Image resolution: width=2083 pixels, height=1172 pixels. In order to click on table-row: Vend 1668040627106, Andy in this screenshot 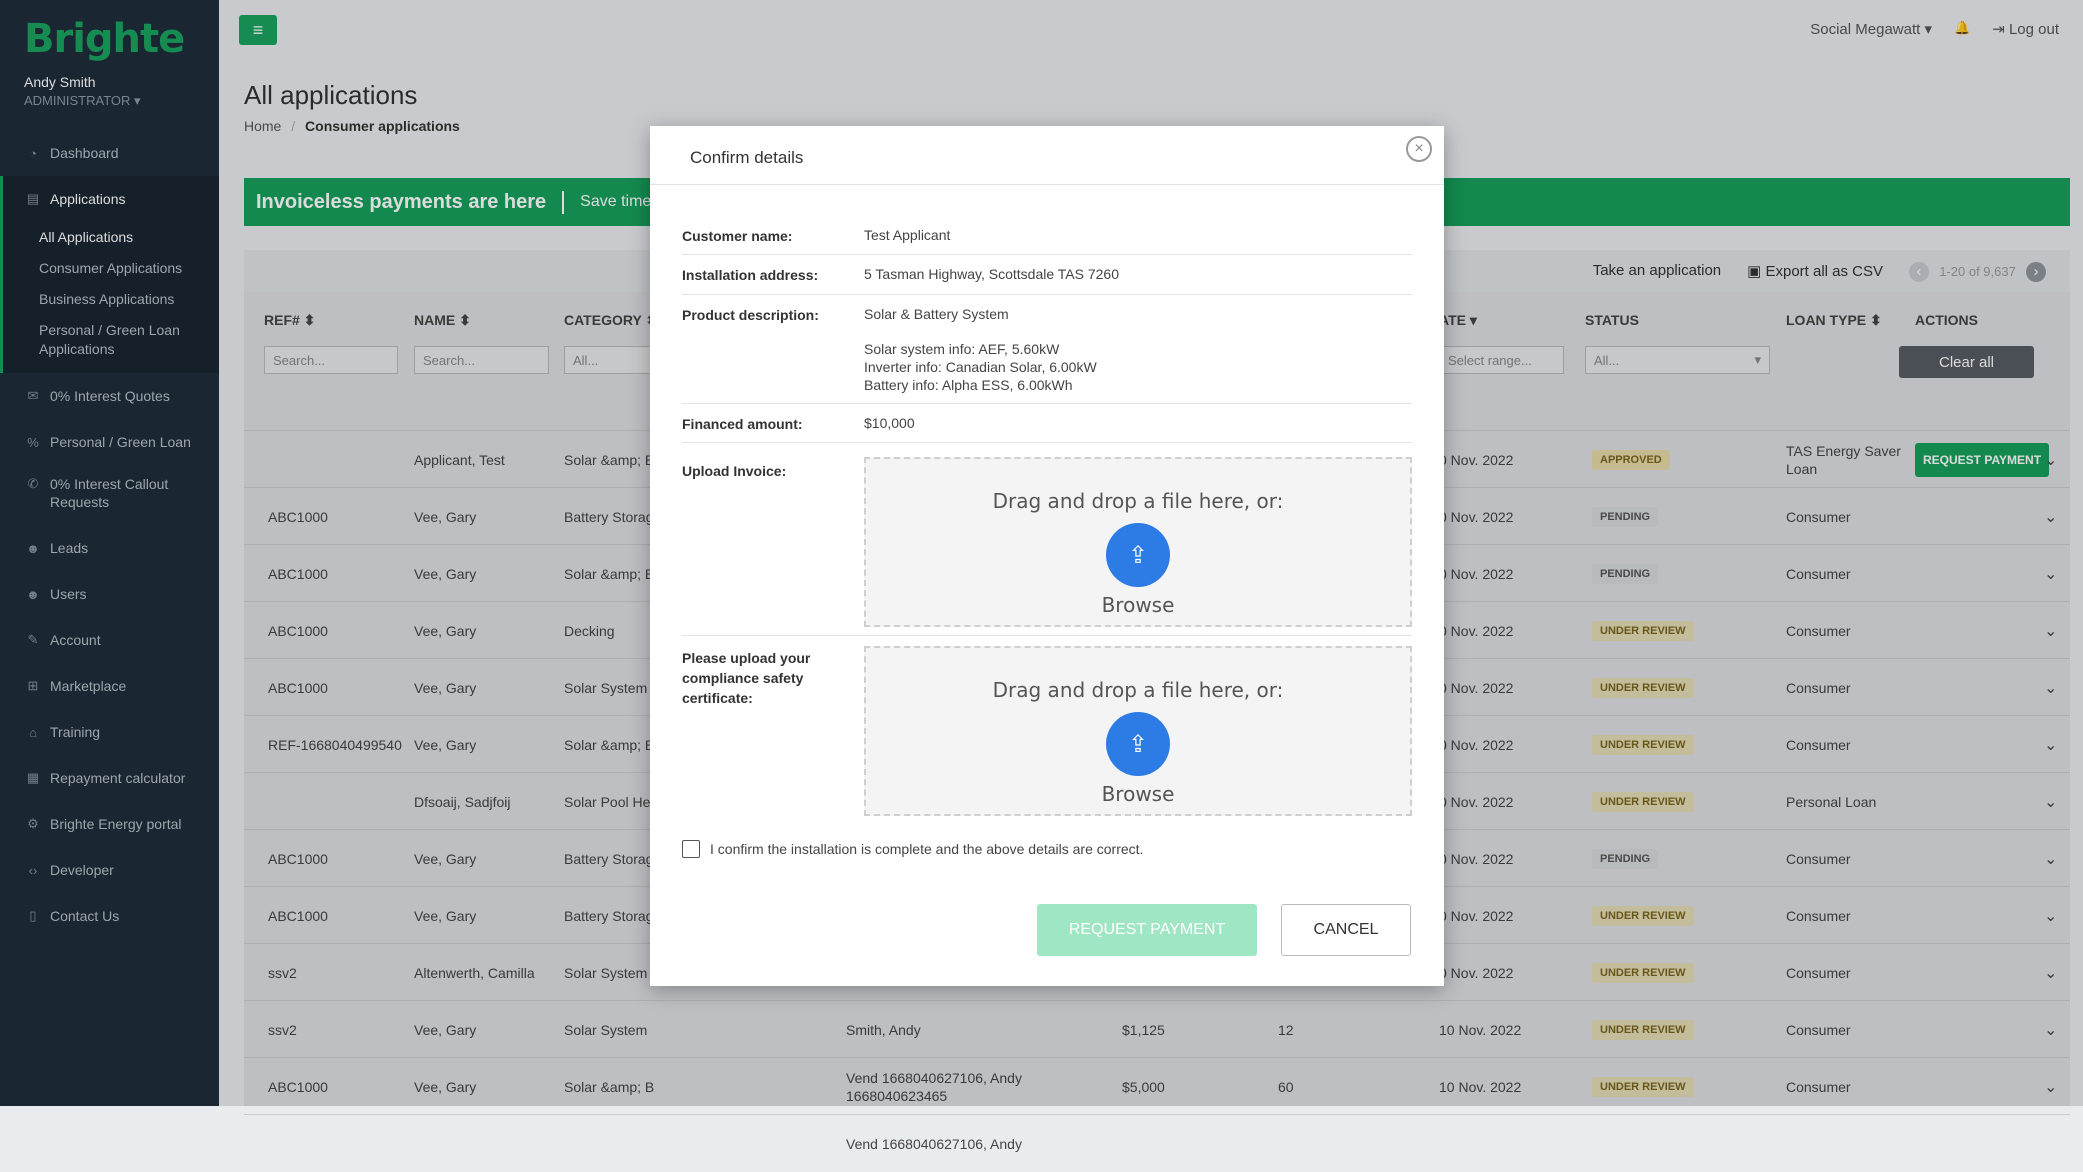, I will do `click(1157, 1143)`.